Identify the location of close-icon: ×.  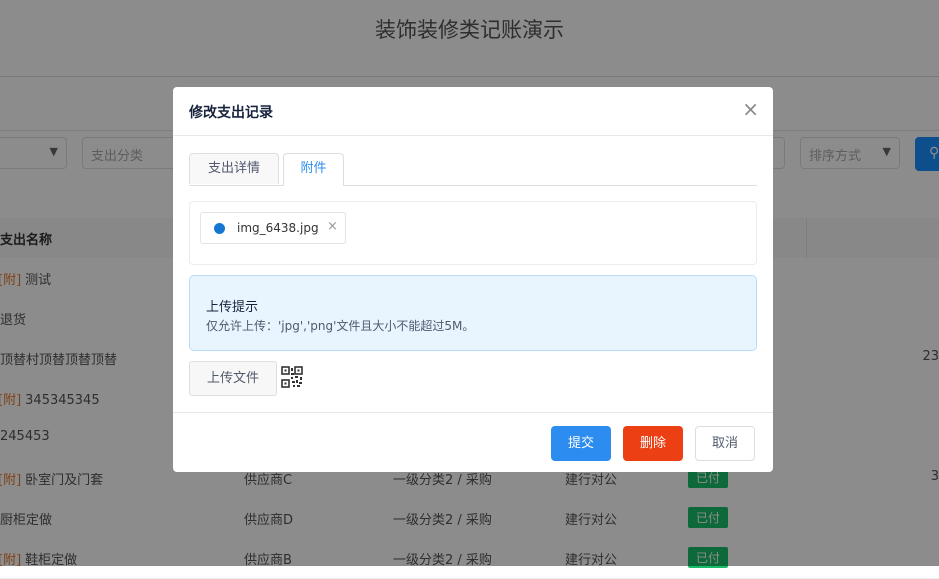
(750, 109).